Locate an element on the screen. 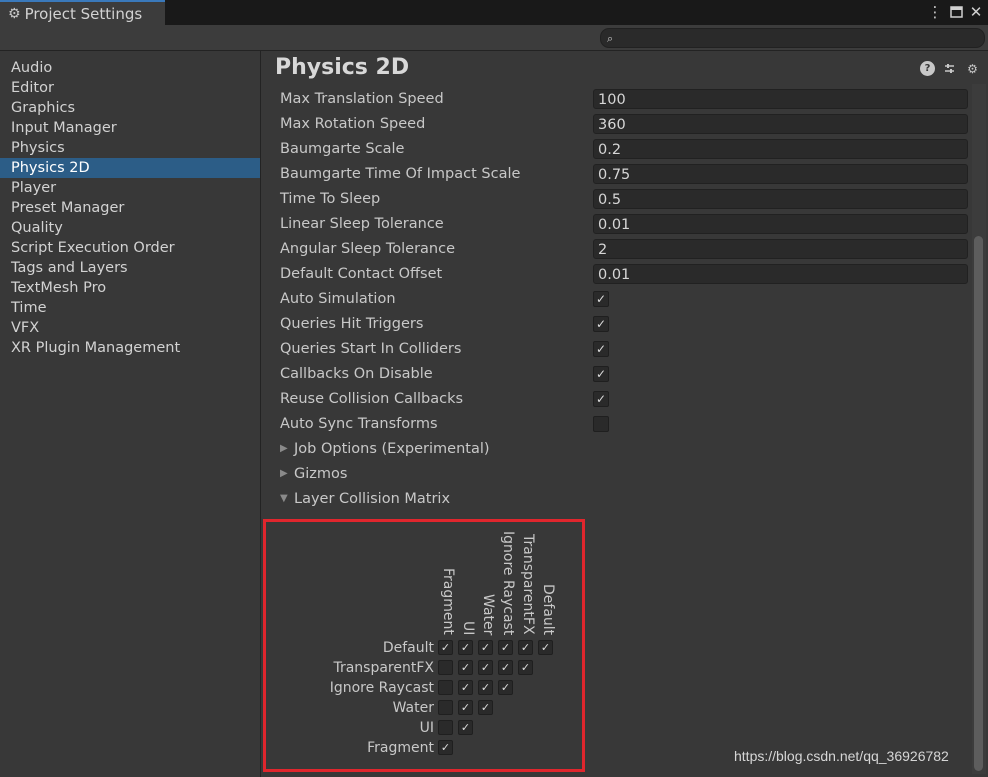 The width and height of the screenshot is (988, 777). maximize-icon is located at coordinates (956, 12).